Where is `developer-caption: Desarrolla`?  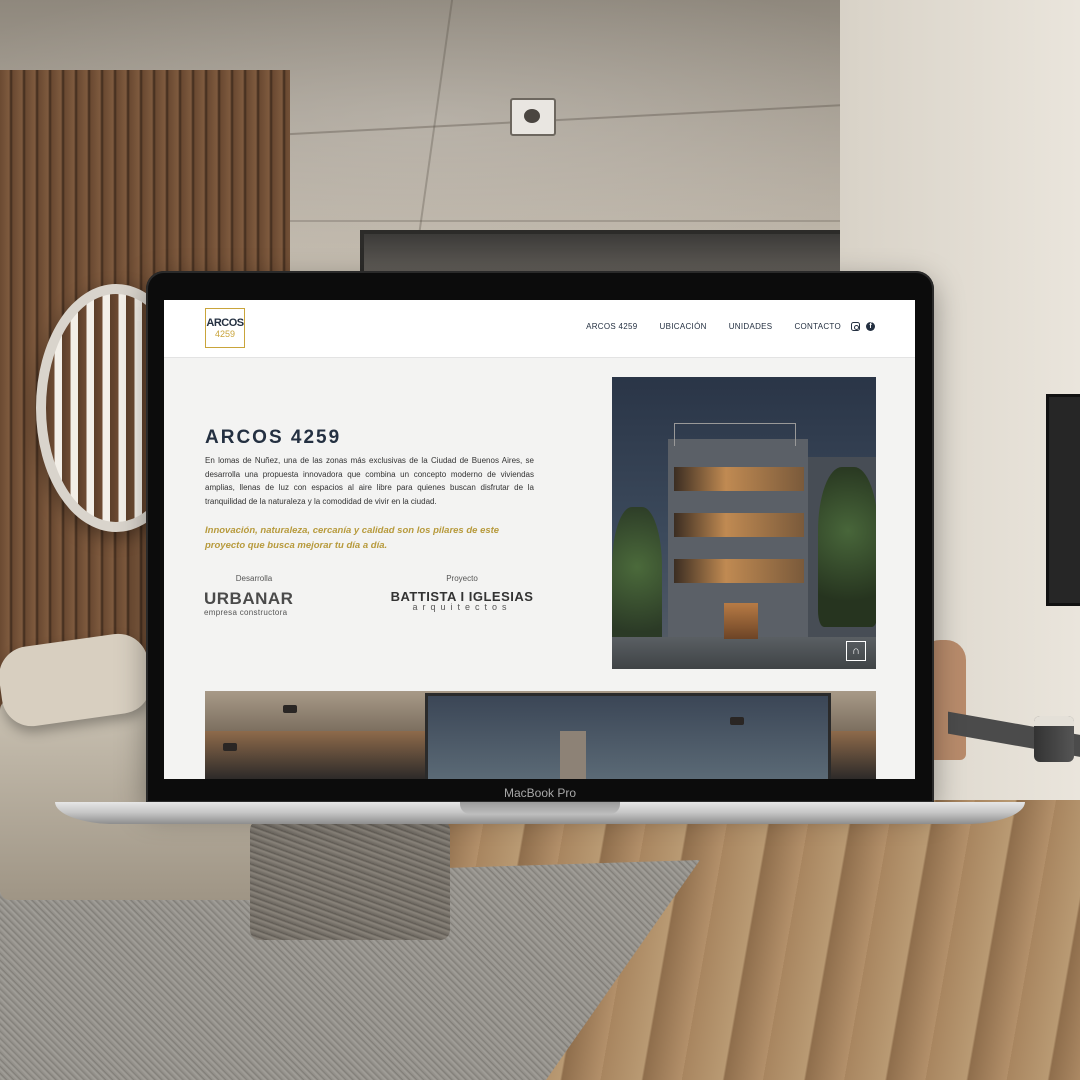 developer-caption: Desarrolla is located at coordinates (254, 578).